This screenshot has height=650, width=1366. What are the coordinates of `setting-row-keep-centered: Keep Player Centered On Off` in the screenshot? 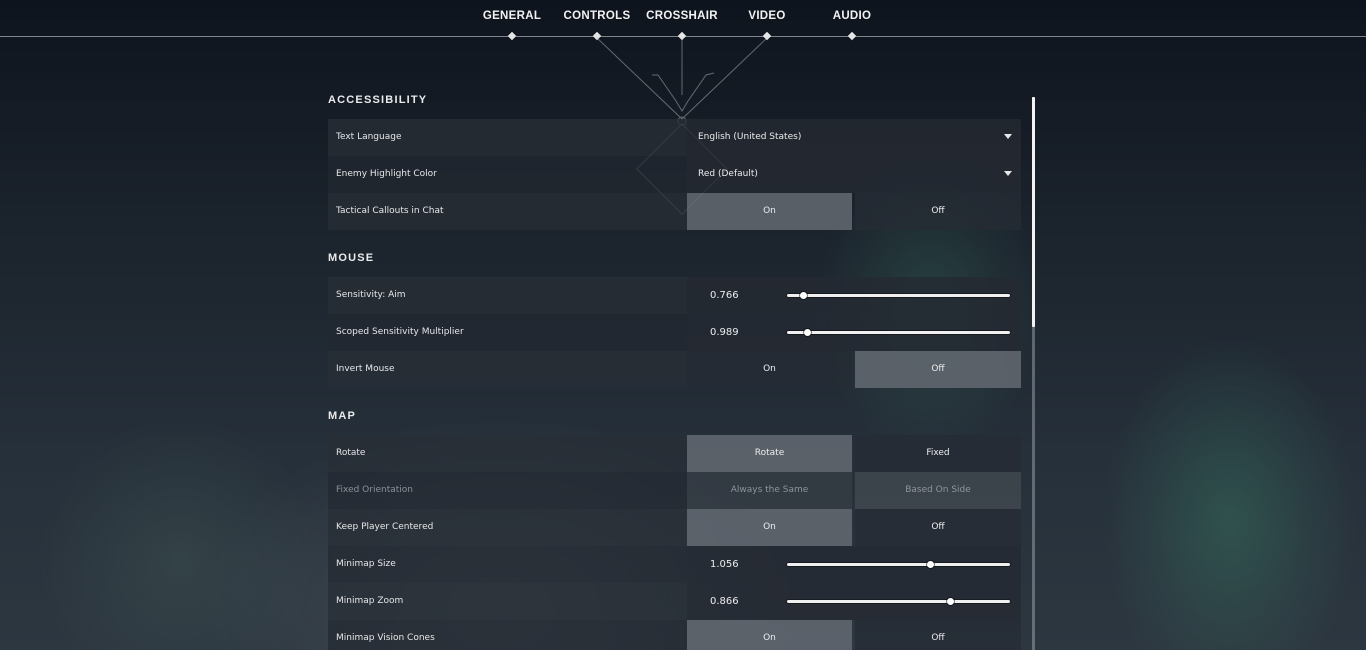 It's located at (674, 527).